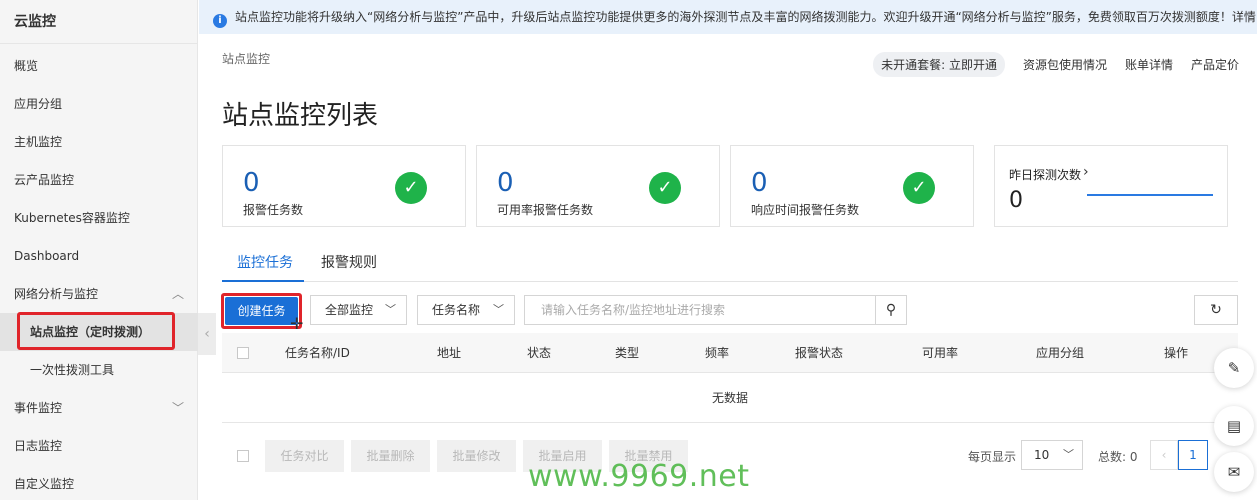  What do you see at coordinates (263, 266) in the screenshot?
I see `tab-monitor-tasks: 监控任务` at bounding box center [263, 266].